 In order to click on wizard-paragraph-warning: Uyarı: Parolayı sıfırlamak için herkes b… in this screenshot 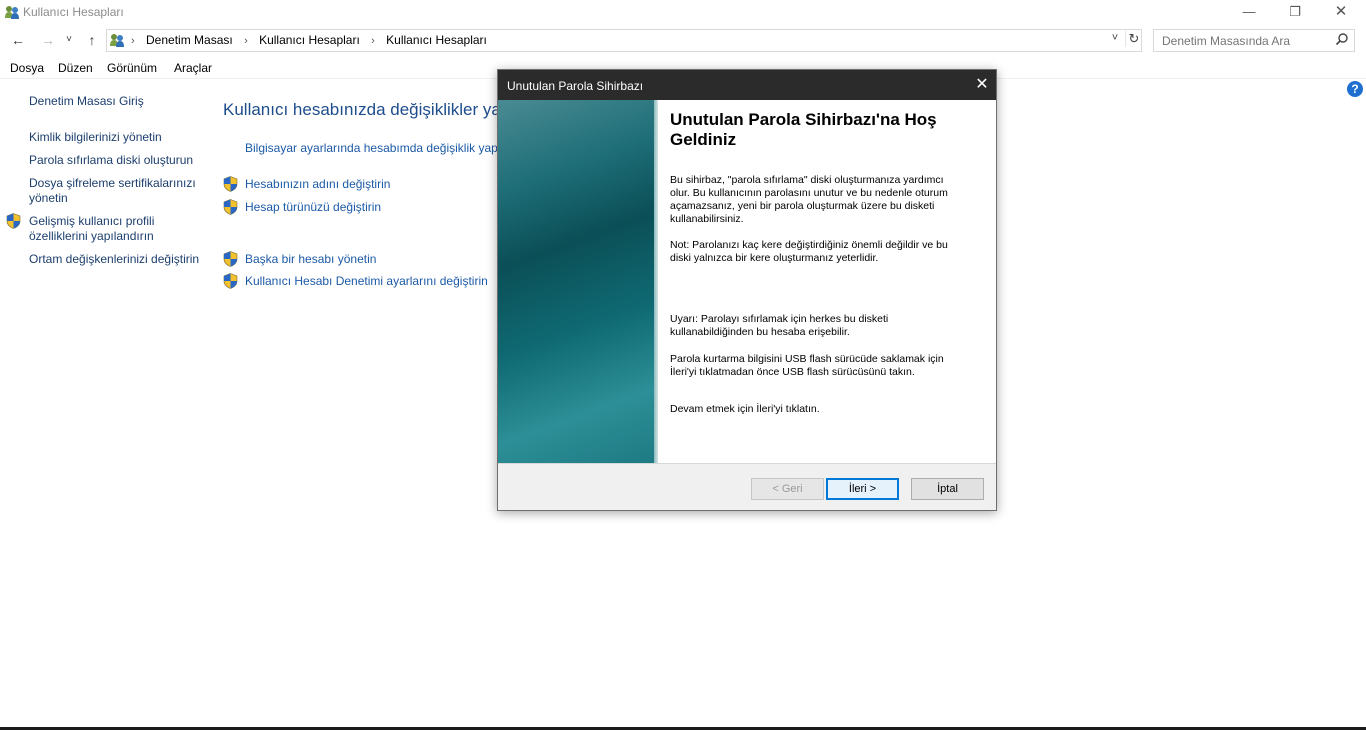, I will do `click(779, 325)`.